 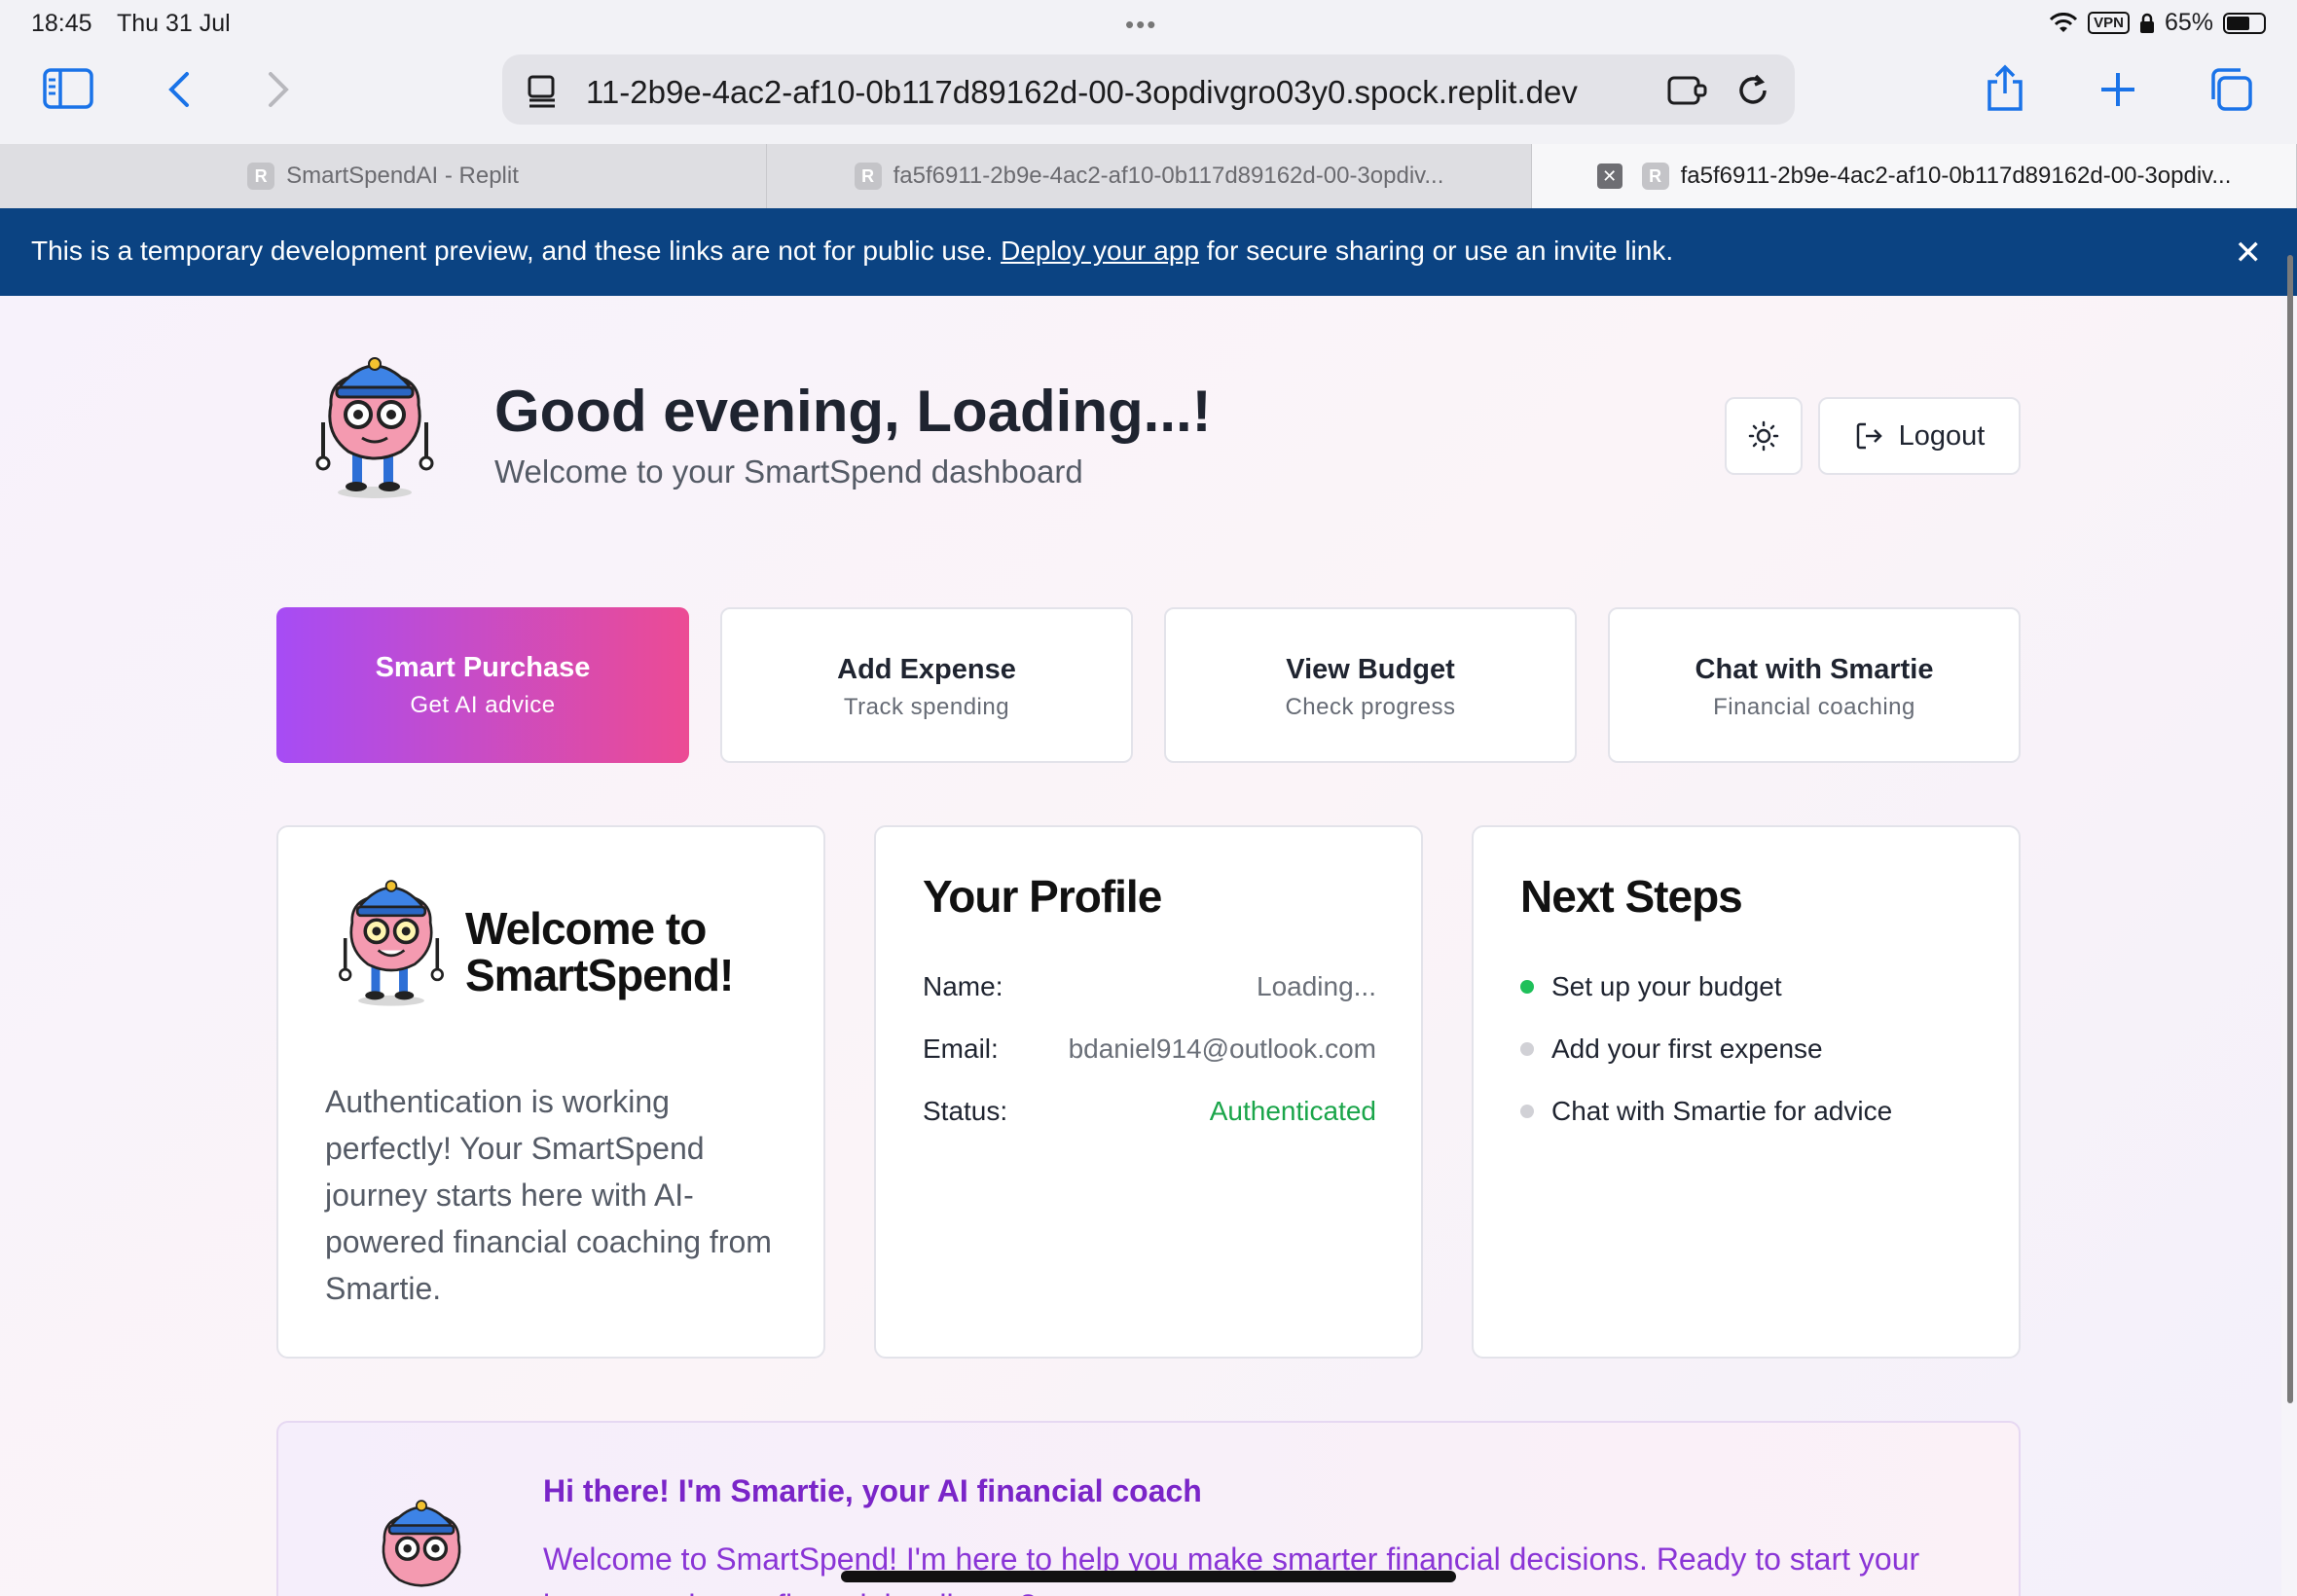 What do you see at coordinates (1527, 987) in the screenshot?
I see `status-dot-complete-icon` at bounding box center [1527, 987].